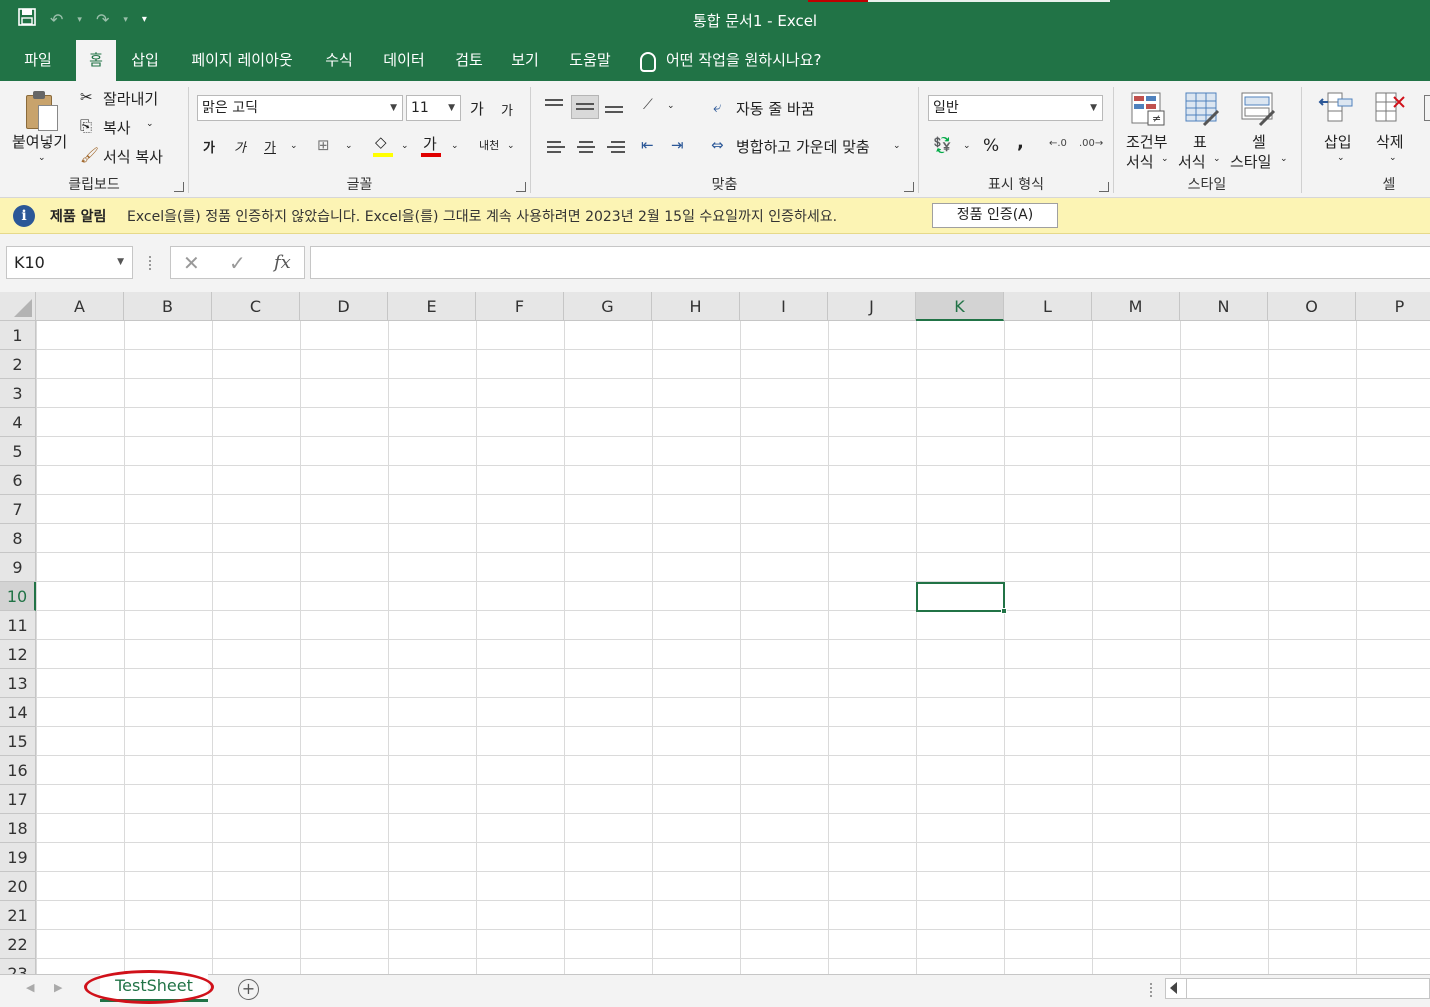  What do you see at coordinates (469, 60) in the screenshot?
I see `tab-review: 검토` at bounding box center [469, 60].